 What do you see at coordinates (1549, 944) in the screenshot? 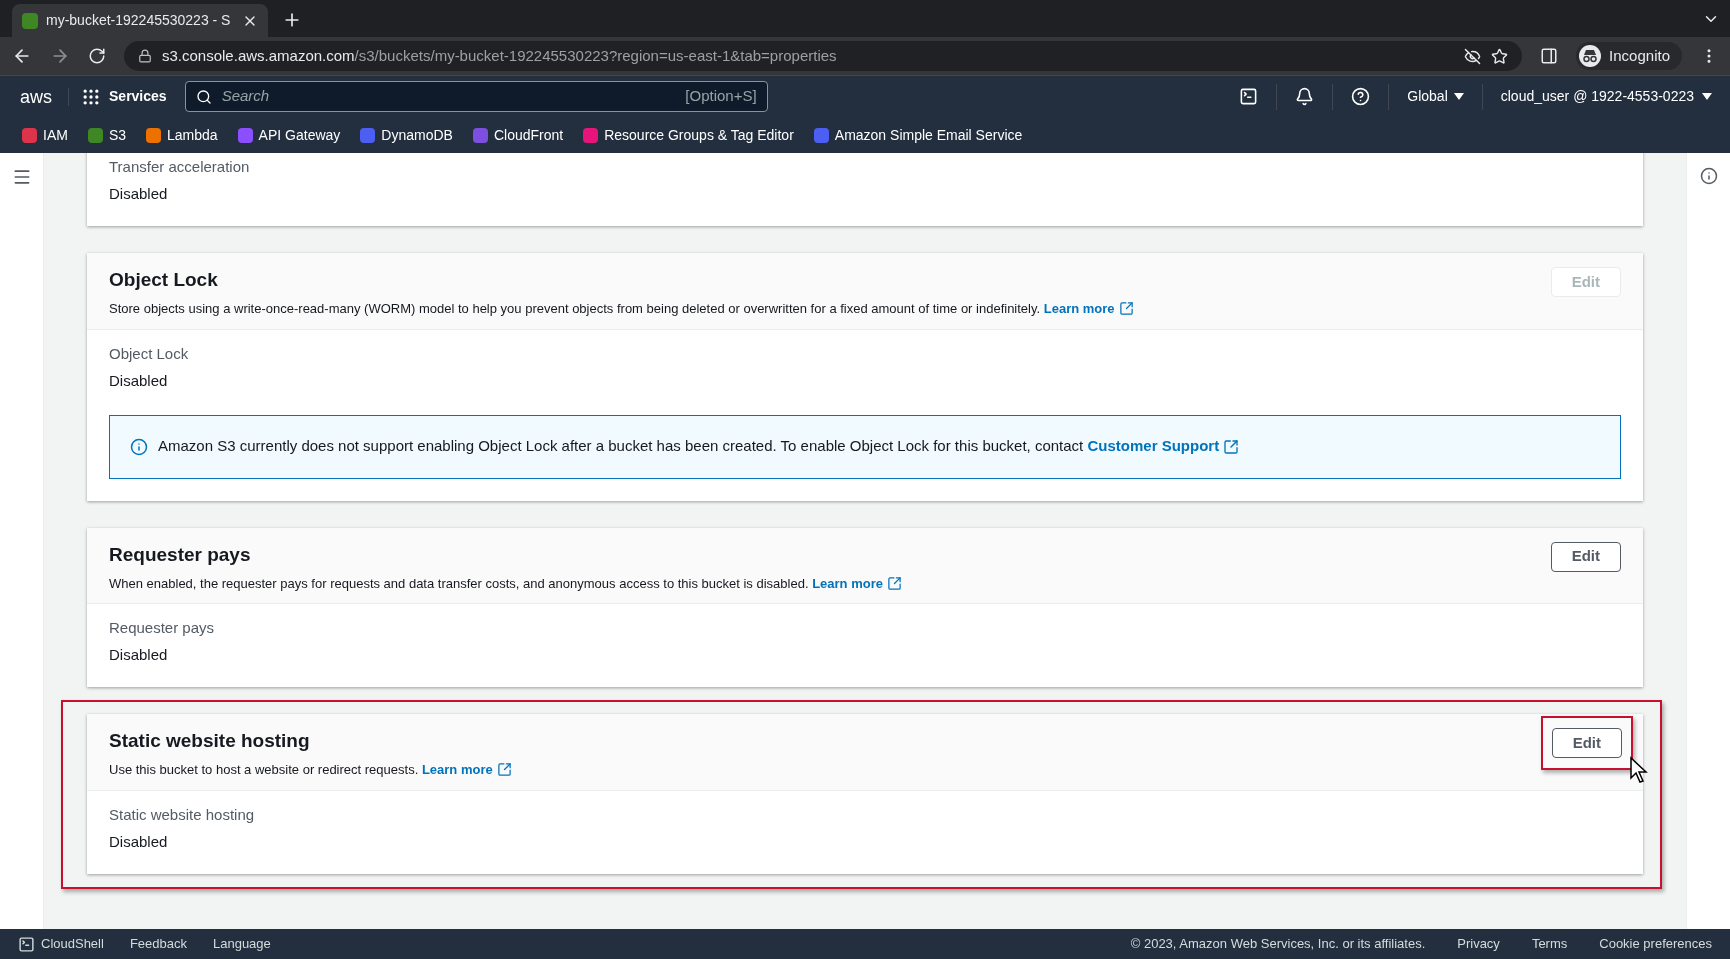
I see `footer-link: Terms` at bounding box center [1549, 944].